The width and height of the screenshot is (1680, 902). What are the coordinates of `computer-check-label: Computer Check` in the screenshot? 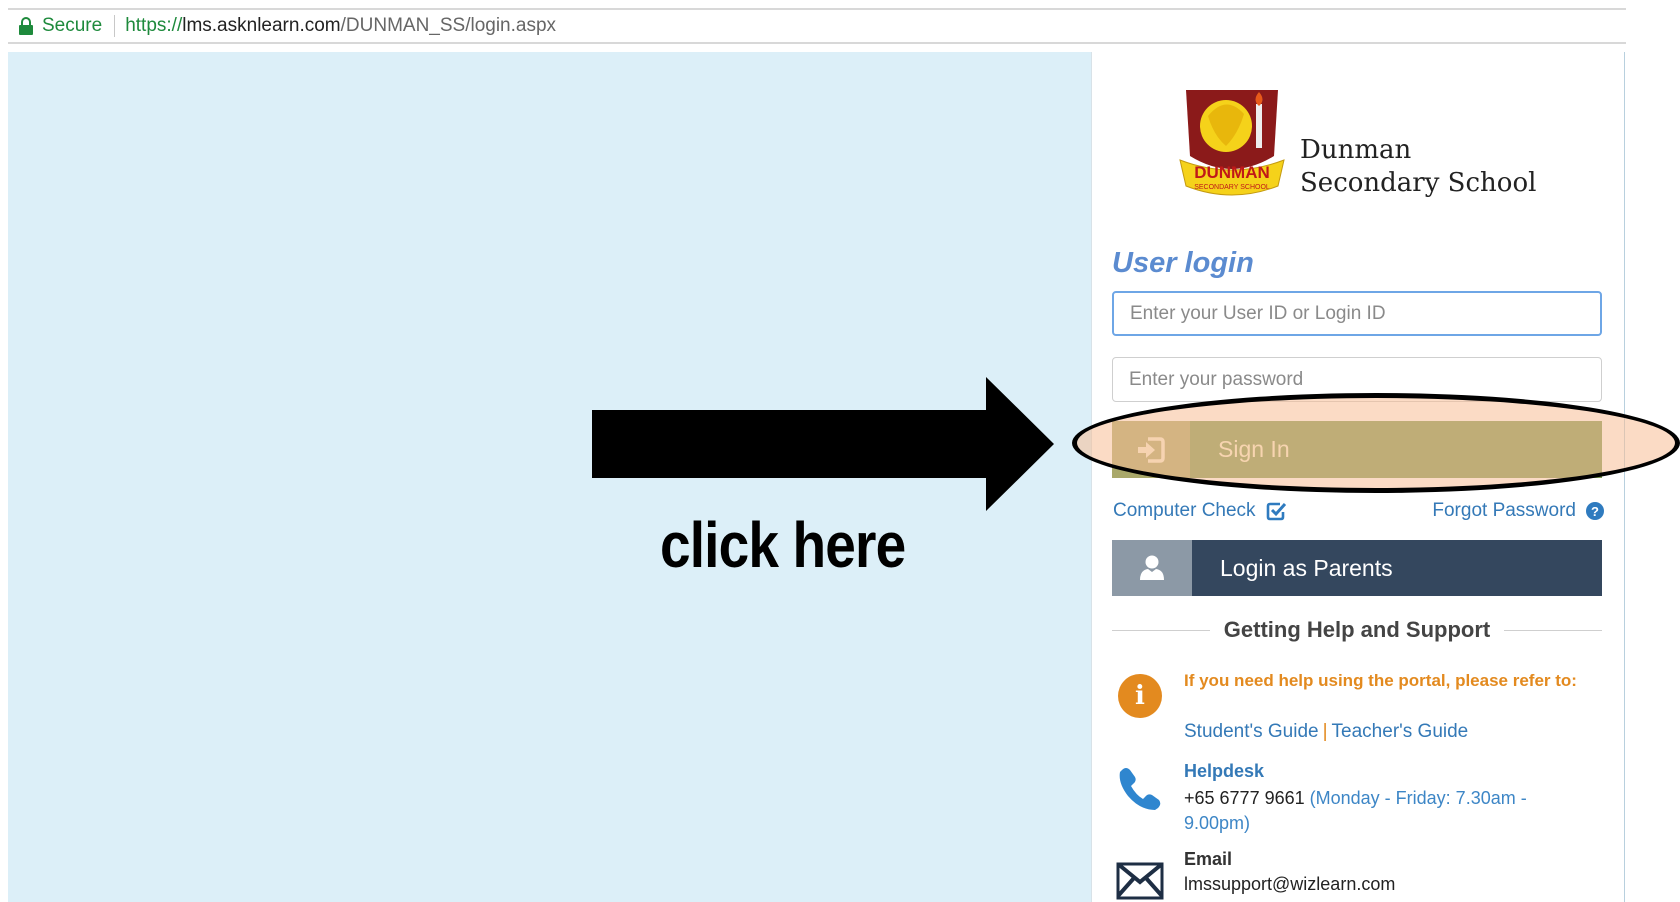 It's located at (1184, 510).